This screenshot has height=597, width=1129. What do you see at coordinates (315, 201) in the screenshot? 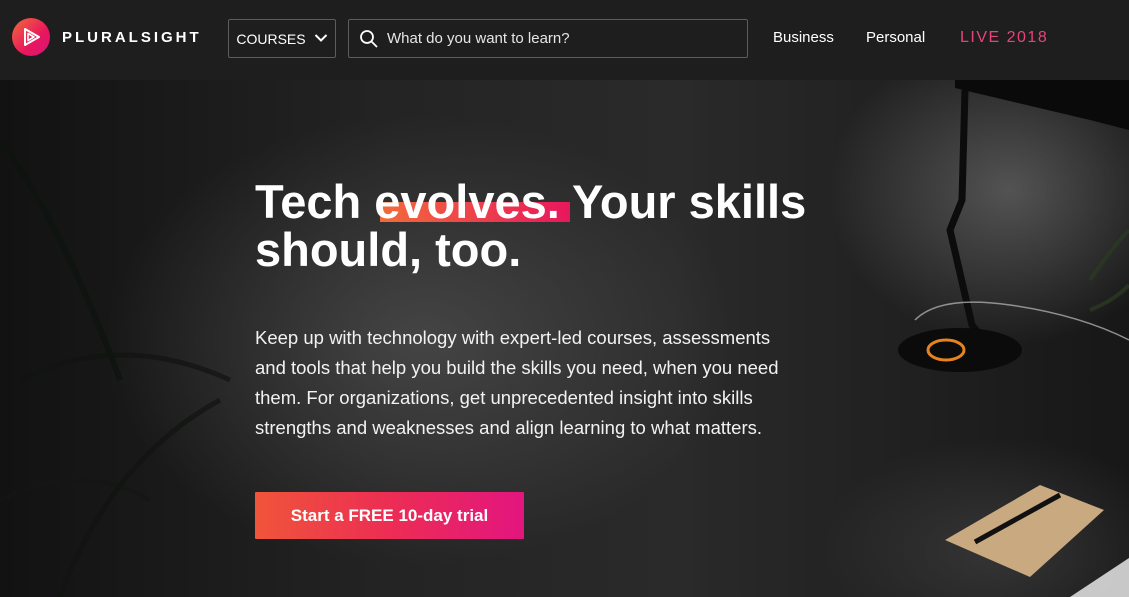
I see `headline-part-1: Tech` at bounding box center [315, 201].